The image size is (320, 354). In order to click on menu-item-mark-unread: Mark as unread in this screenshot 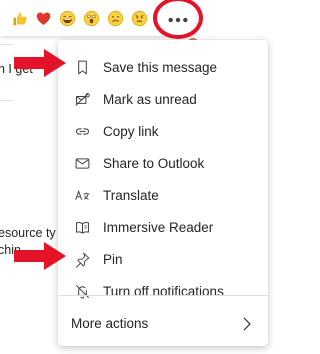, I will do `click(163, 99)`.